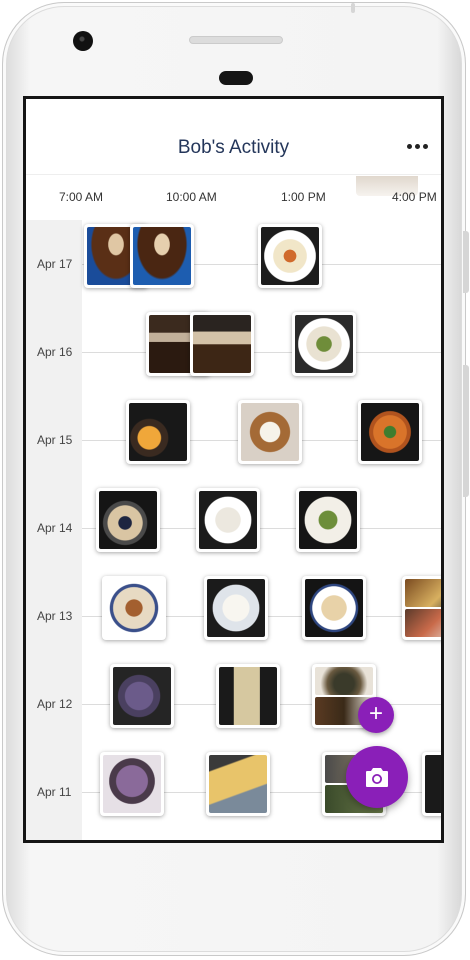  I want to click on day-row: Apr 17, so click(233, 264).